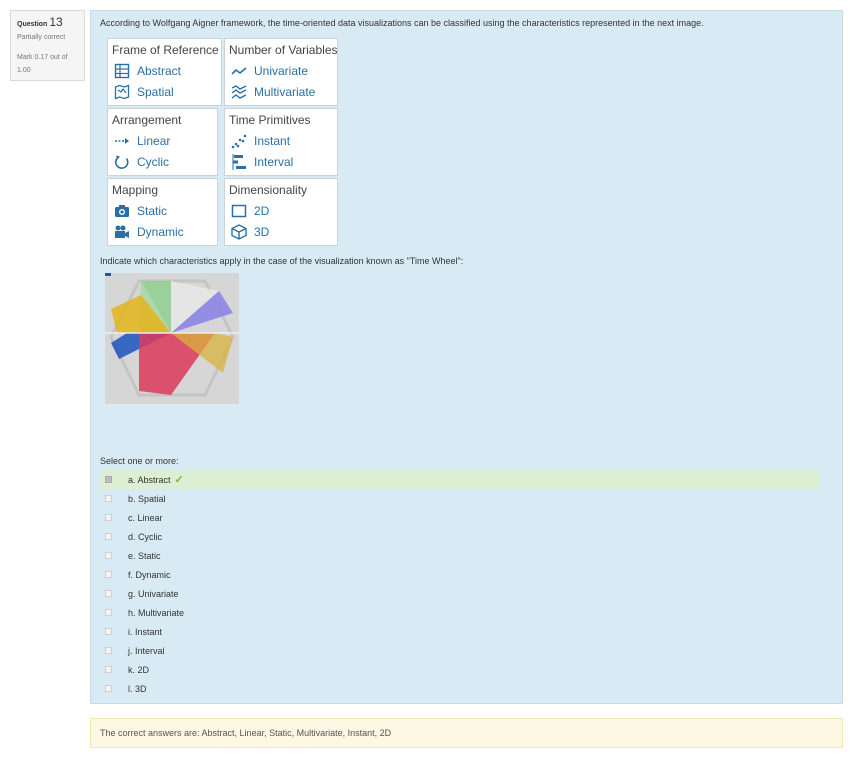 This screenshot has width=867, height=763. What do you see at coordinates (149, 574) in the screenshot?
I see `answer-label: f. Dynamic` at bounding box center [149, 574].